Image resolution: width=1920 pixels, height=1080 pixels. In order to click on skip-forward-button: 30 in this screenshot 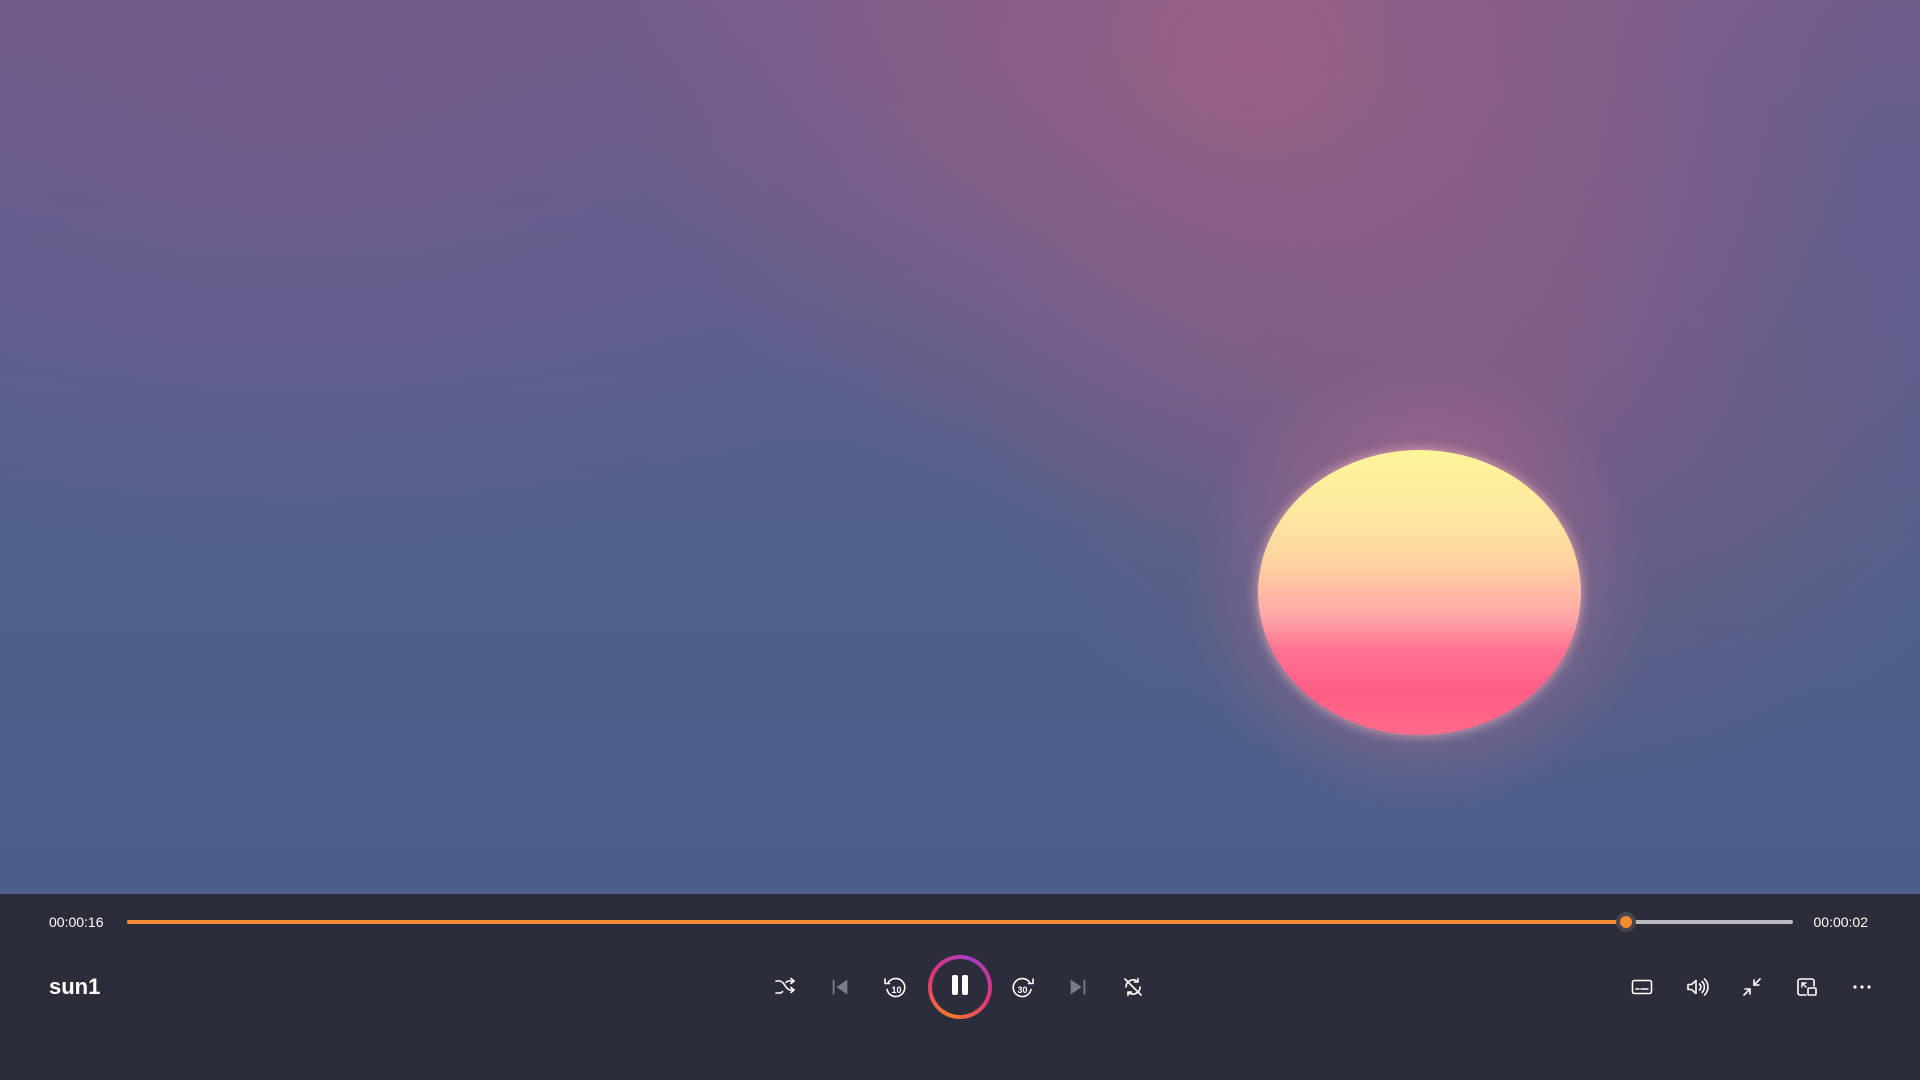, I will do `click(1023, 987)`.